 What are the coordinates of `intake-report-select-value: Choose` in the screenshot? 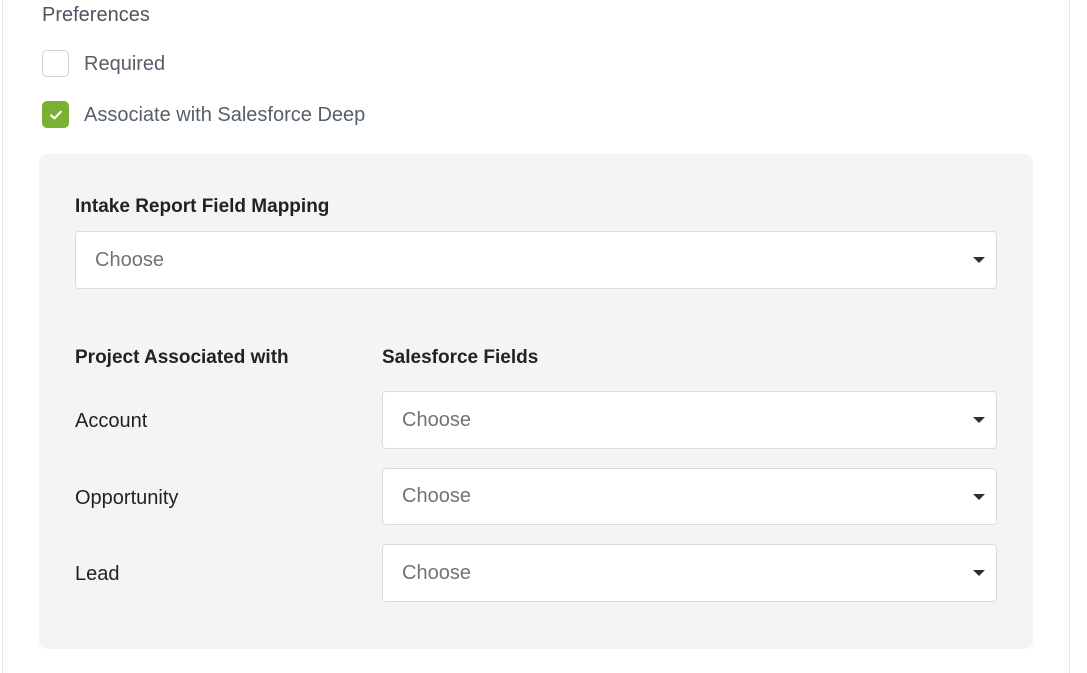 It's located at (129, 259).